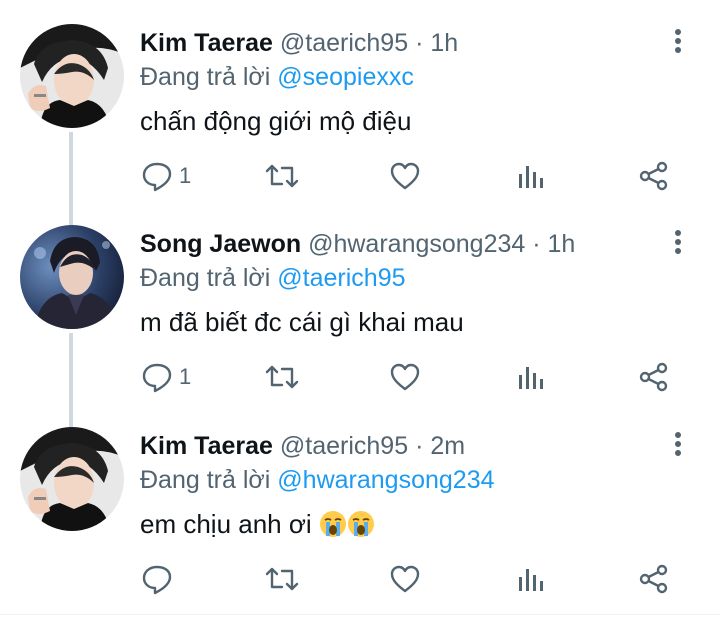 Image resolution: width=720 pixels, height=619 pixels. I want to click on replying-to-line: Đang trả lời @seopiexxc, so click(277, 77).